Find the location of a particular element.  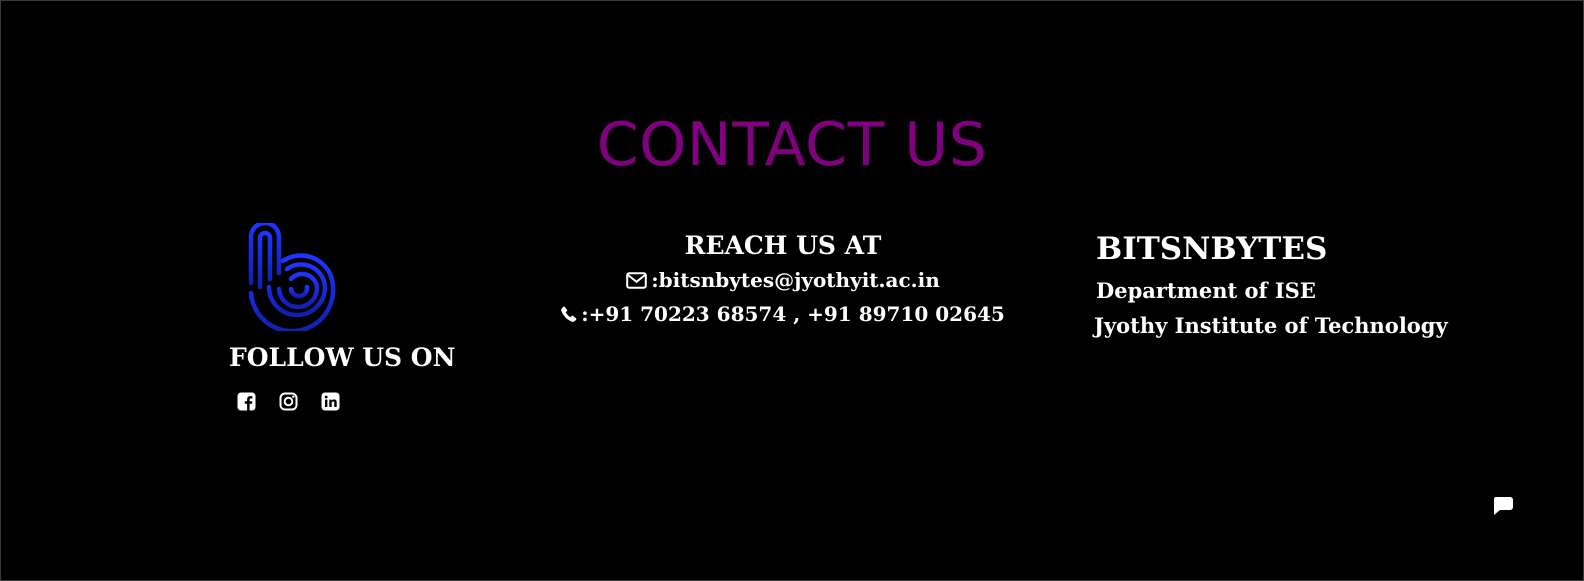

email-address: :bitsnbytes@jyothyit.ac.in is located at coordinates (795, 280).